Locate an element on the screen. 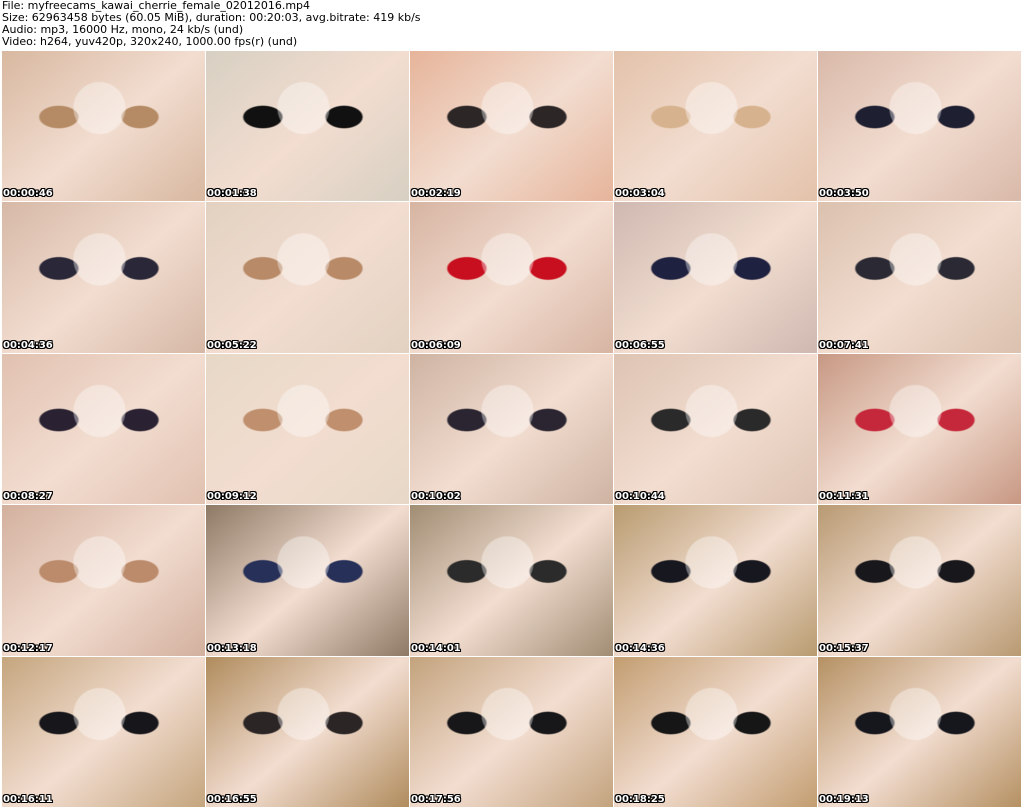 This screenshot has height=811, width=1024. thumbnail-item: 00:15:37 is located at coordinates (920, 581).